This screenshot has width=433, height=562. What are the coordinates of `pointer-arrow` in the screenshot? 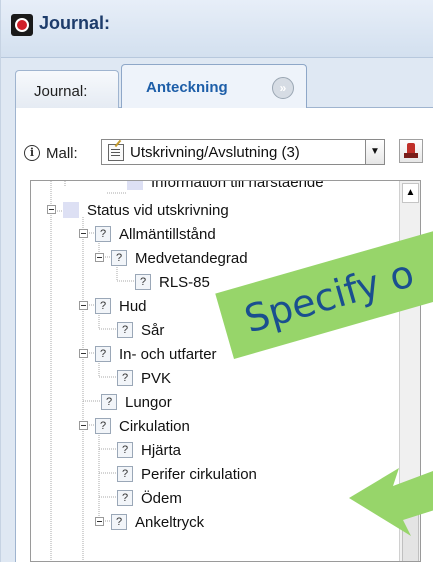 It's located at (387, 483).